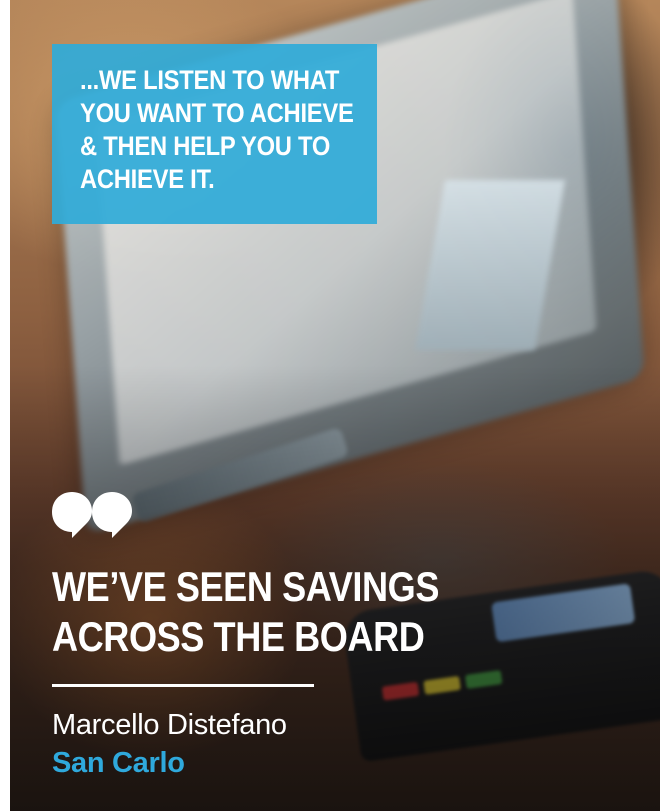 Image resolution: width=660 pixels, height=811 pixels. I want to click on author-name: Marcello Distefano, so click(169, 725).